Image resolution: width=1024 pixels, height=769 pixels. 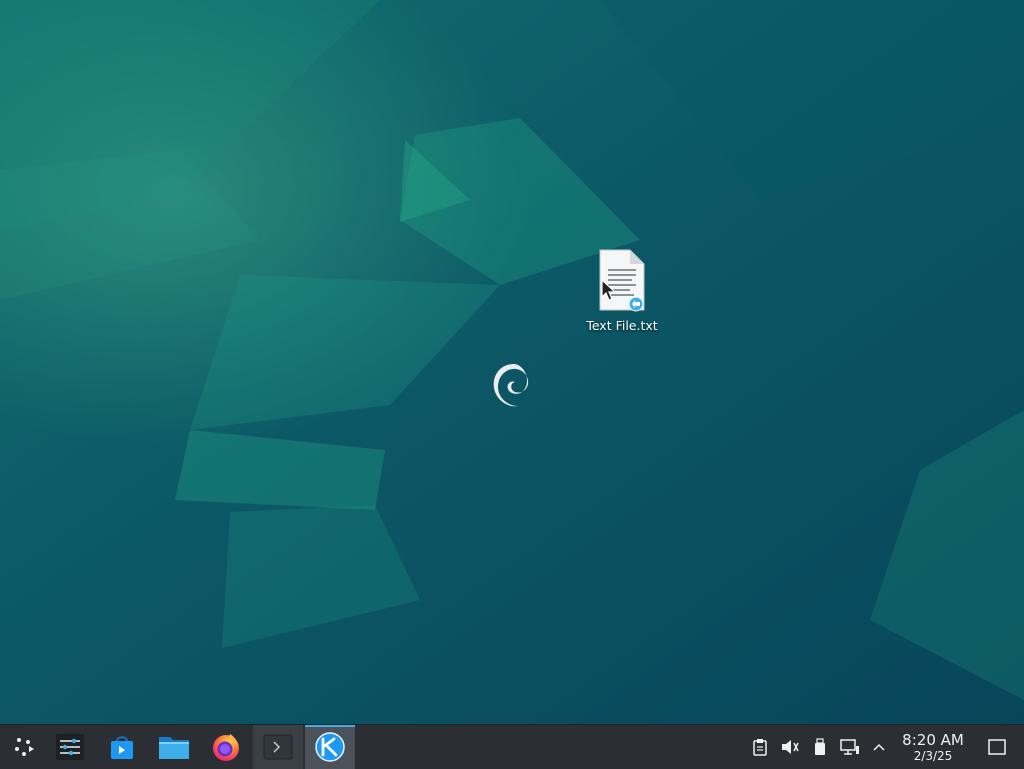 I want to click on desktop-file-text-file: Text File.txt, so click(x=622, y=293).